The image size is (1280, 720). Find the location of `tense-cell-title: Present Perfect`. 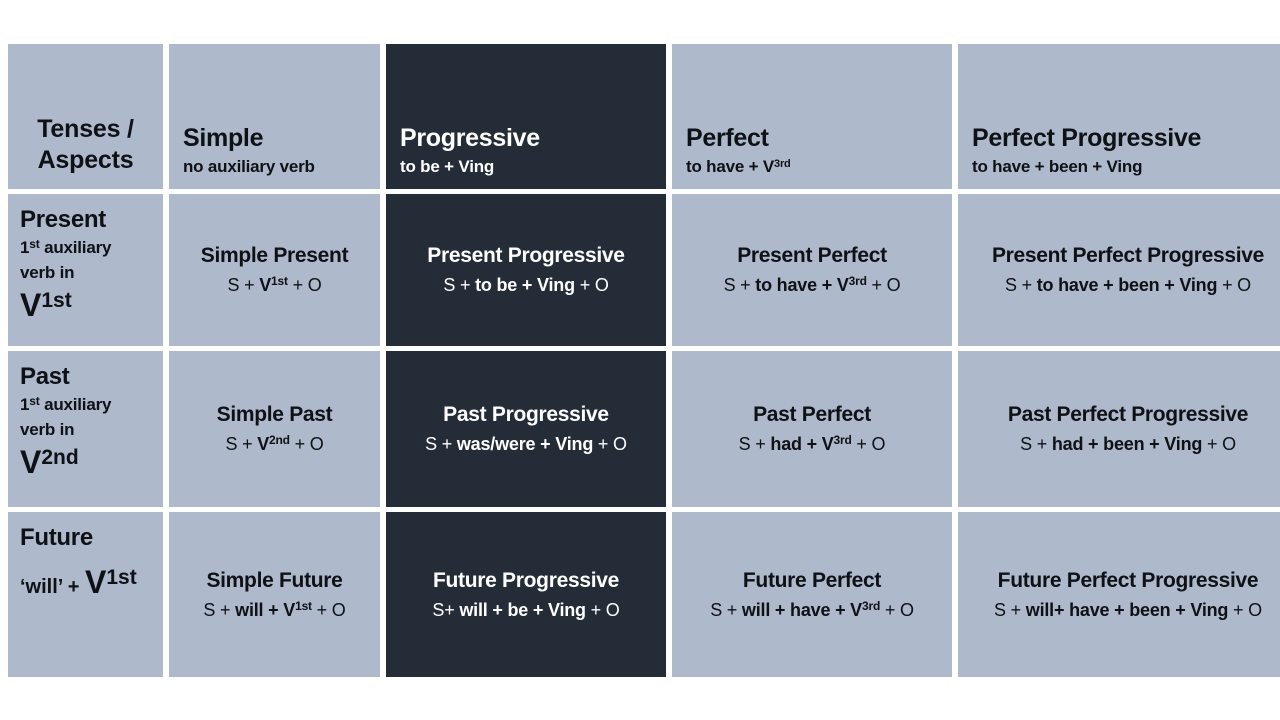

tense-cell-title: Present Perfect is located at coordinates (812, 256).